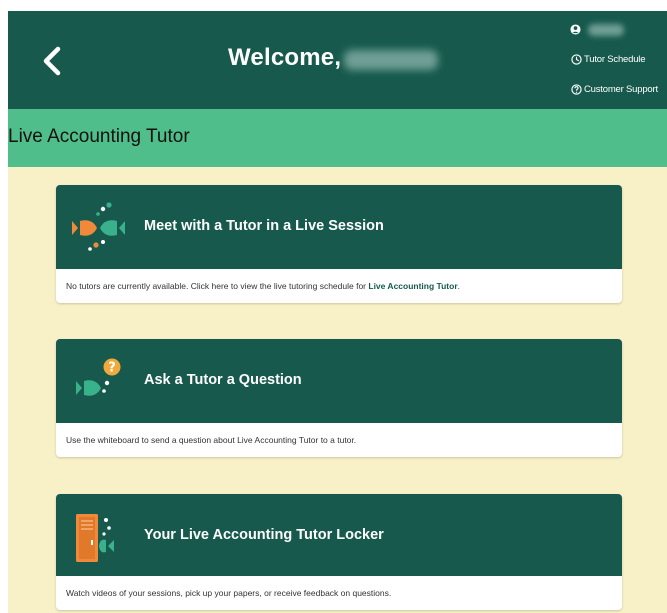  Describe the element at coordinates (337, 138) in the screenshot. I see `page-title-band: Live Accounting Tutor` at that location.